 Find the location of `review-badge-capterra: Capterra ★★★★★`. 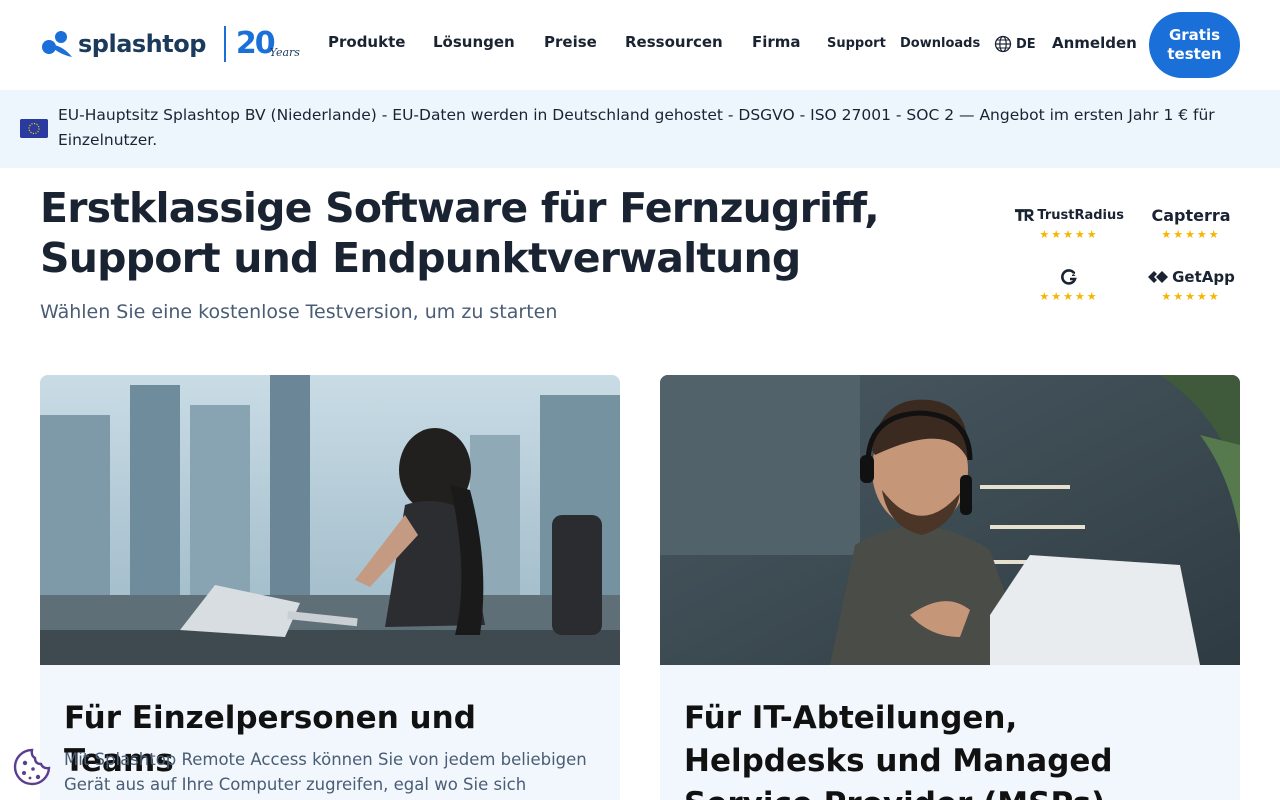

review-badge-capterra: Capterra ★★★★★ is located at coordinates (1191, 223).